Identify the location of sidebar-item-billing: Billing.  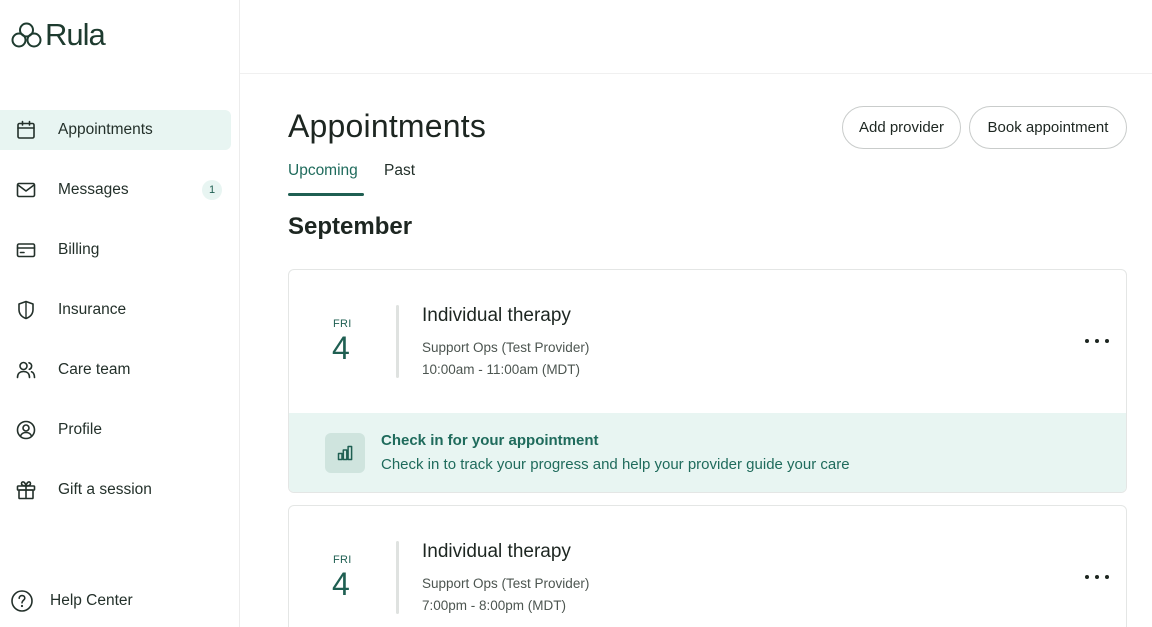
(115, 250).